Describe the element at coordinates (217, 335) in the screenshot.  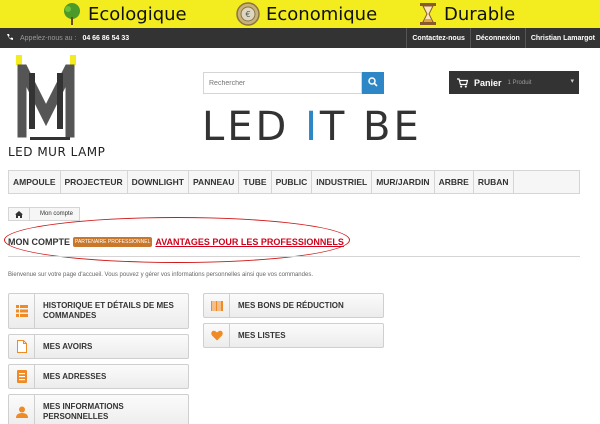
I see `heart-icon` at that location.